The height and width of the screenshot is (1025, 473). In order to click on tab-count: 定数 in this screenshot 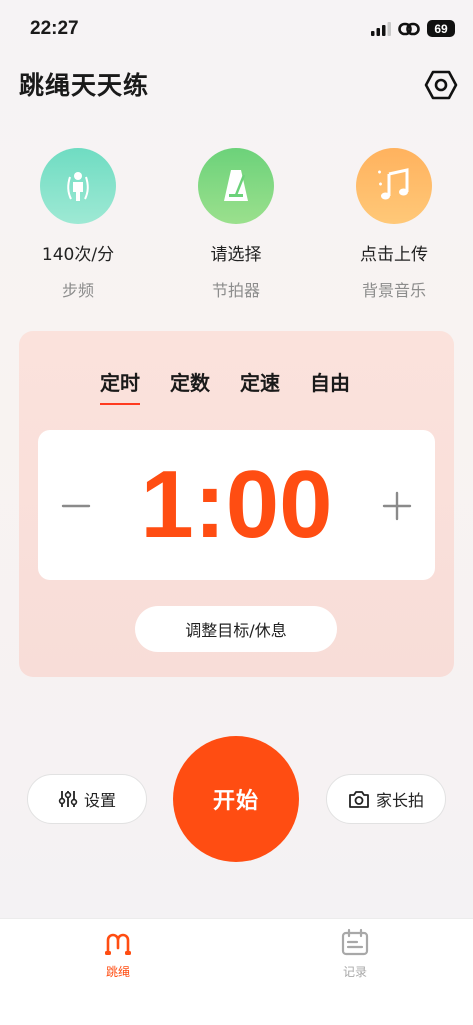, I will do `click(190, 381)`.